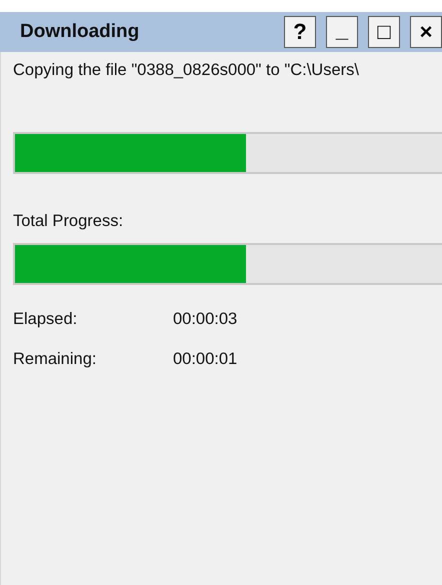 This screenshot has height=585, width=442. Describe the element at coordinates (80, 32) in the screenshot. I see `window-title: Downloading` at that location.